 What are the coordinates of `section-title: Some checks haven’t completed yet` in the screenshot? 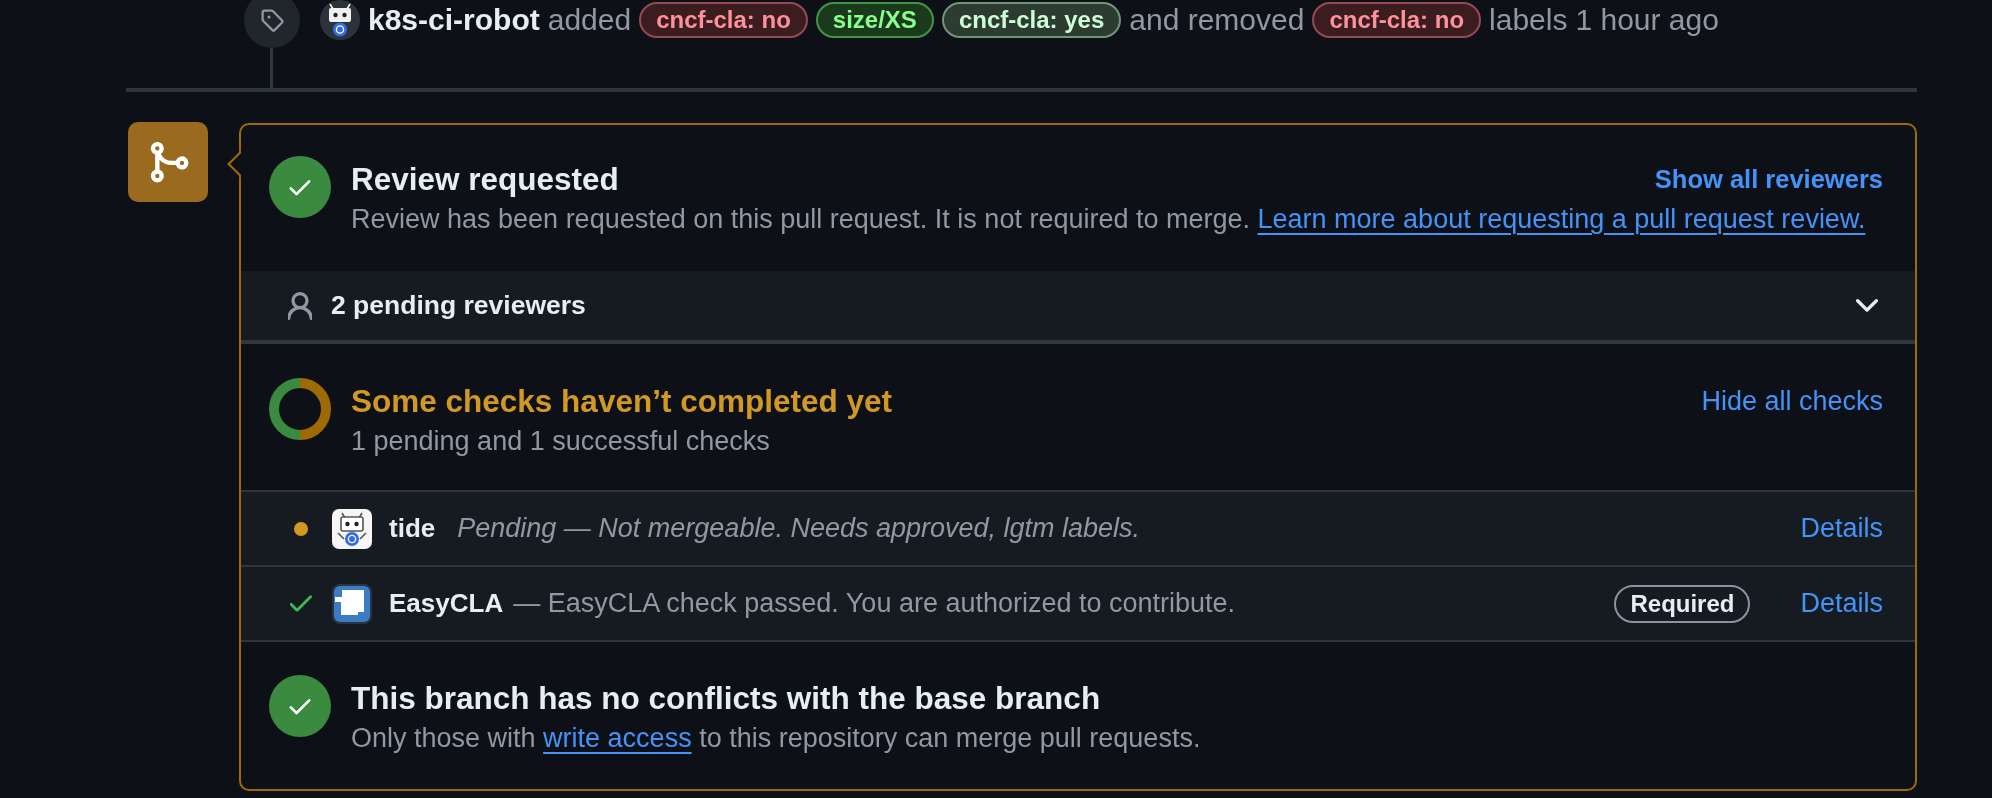 It's located at (621, 401).